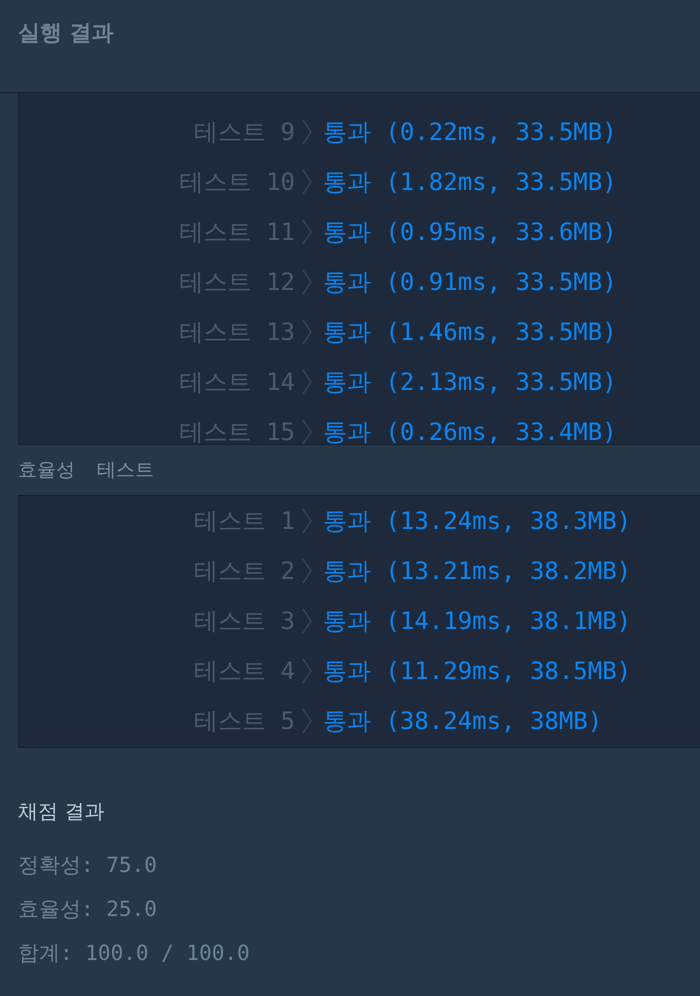 Image resolution: width=700 pixels, height=996 pixels. I want to click on grading-title: 채점 결과, so click(62, 811).